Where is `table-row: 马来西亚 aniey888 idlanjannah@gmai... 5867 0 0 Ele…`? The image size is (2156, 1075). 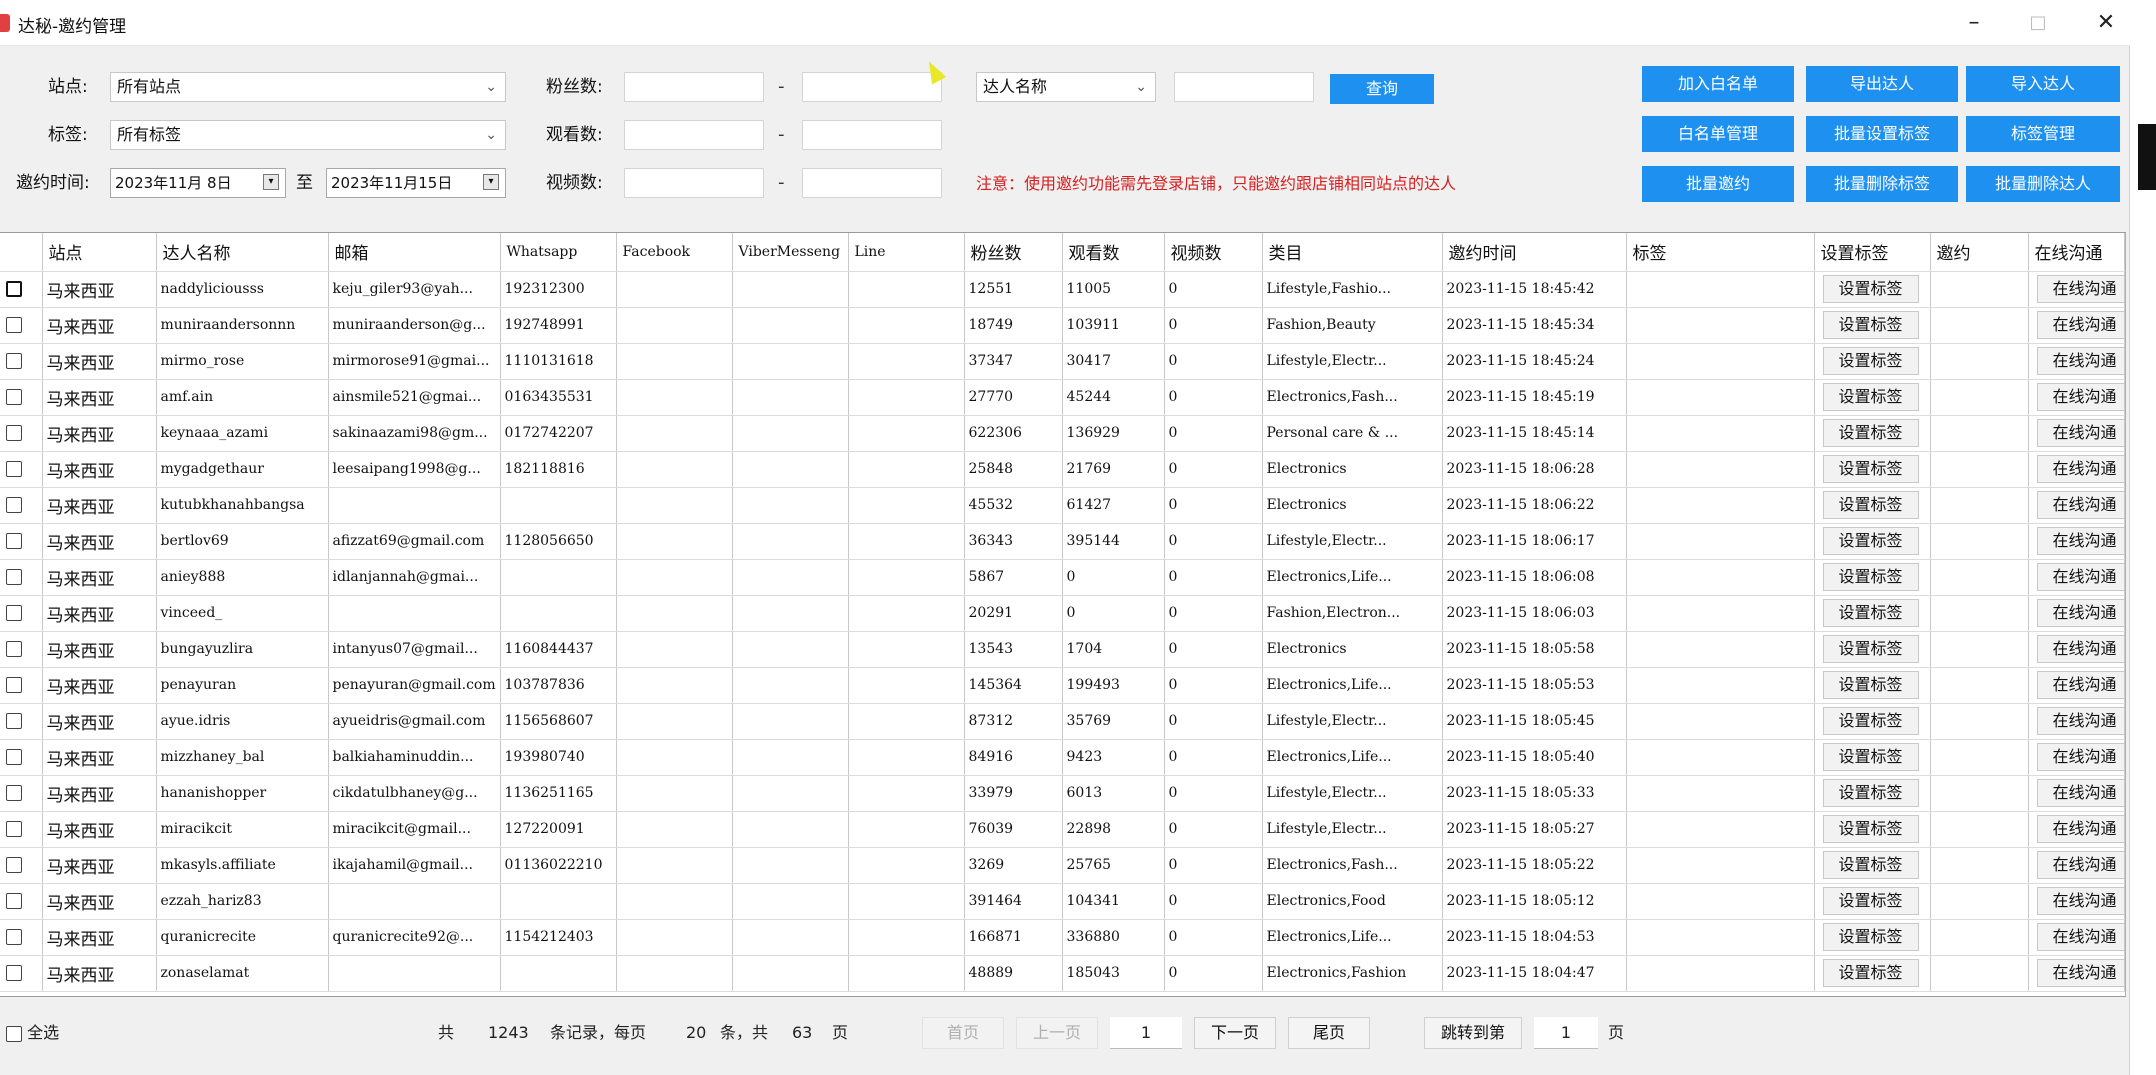
table-row: 马来西亚 aniey888 idlanjannah@gmai... 5867 0 0 Ele… is located at coordinates (1062, 577).